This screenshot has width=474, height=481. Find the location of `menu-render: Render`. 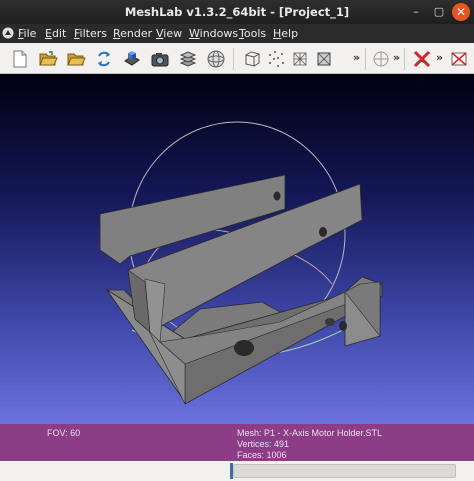

menu-render: Render is located at coordinates (132, 33).